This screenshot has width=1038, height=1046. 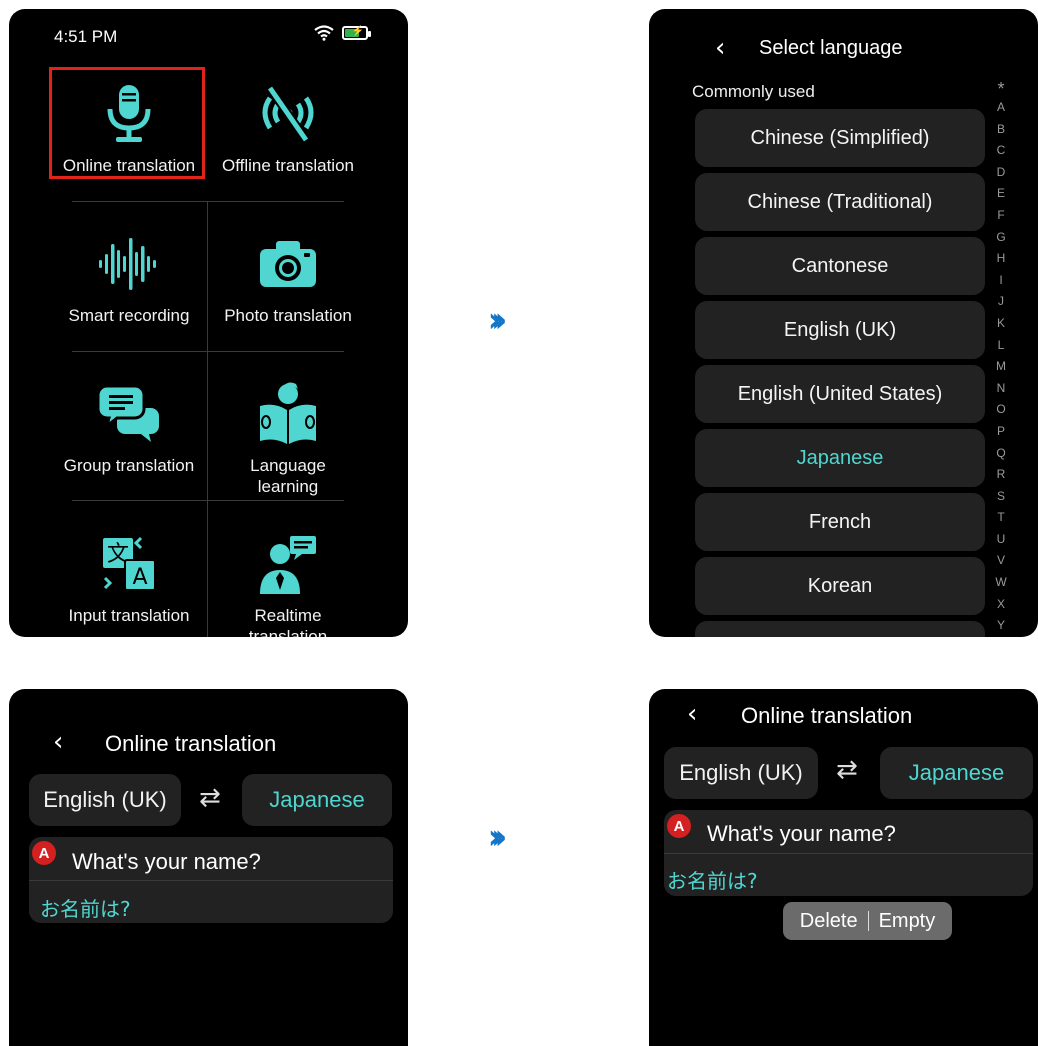 I want to click on index-letter: U, so click(x=1001, y=540).